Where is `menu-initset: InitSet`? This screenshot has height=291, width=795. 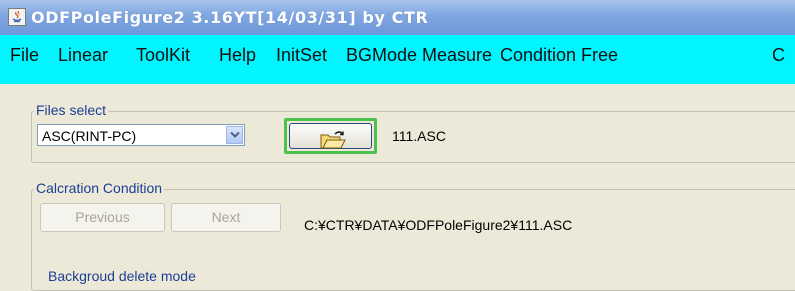 menu-initset: InitSet is located at coordinates (301, 55).